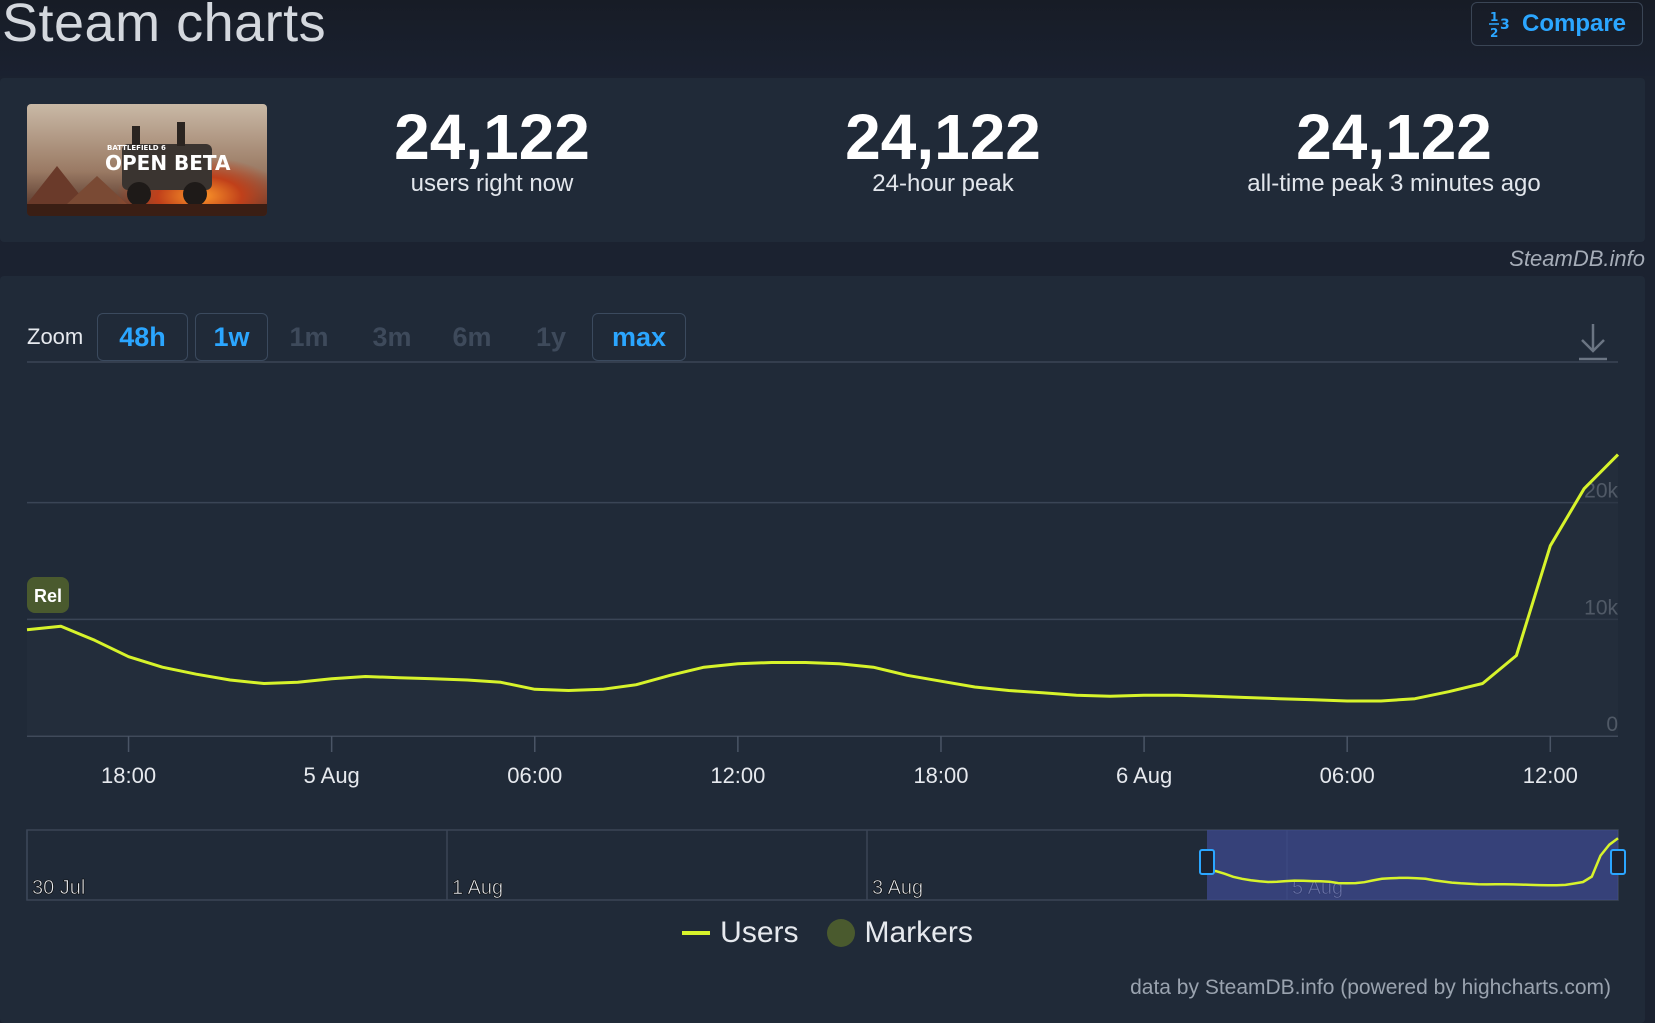 This screenshot has width=1655, height=1023. Describe the element at coordinates (332, 775) in the screenshot. I see `x-tick-label: 5 Aug` at that location.